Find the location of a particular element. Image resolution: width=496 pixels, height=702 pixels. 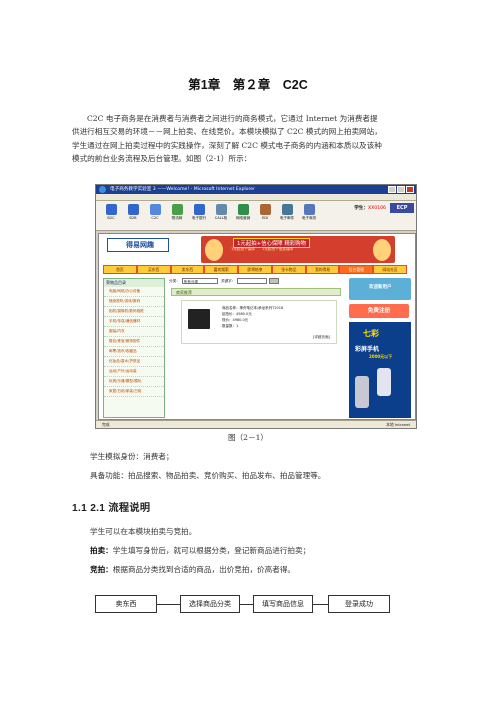

ad-subtitle: 彩屏手机 is located at coordinates (367, 349).